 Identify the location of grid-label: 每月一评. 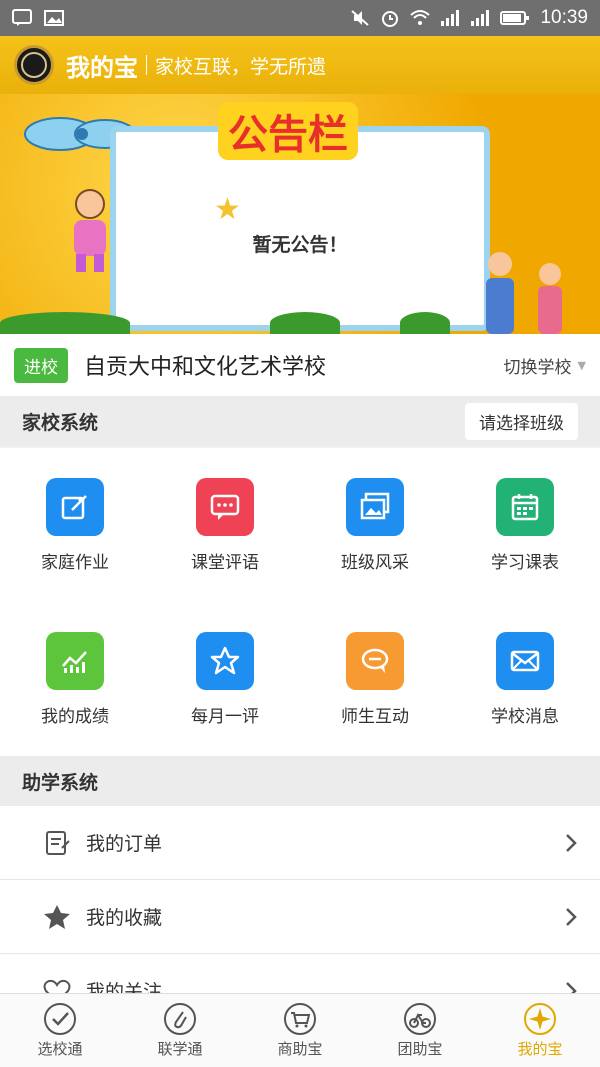
(225, 717).